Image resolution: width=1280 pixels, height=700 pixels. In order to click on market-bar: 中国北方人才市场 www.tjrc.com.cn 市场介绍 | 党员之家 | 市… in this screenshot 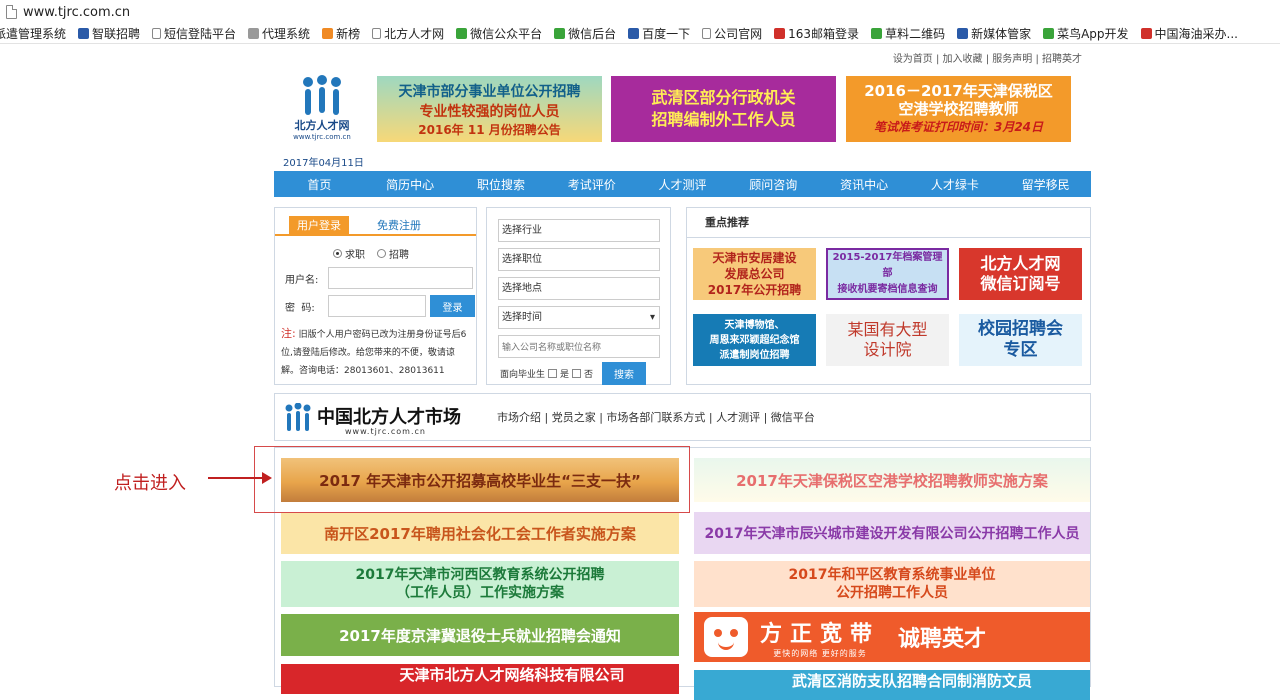, I will do `click(682, 417)`.